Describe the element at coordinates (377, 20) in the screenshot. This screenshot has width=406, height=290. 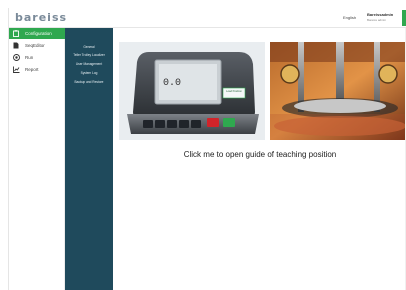
I see `user-role: Bareiss admin` at that location.